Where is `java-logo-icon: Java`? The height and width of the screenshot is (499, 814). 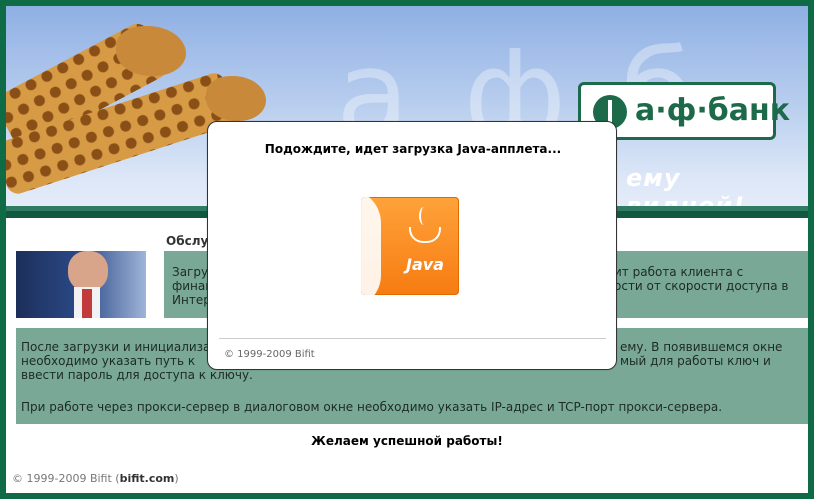
java-logo-icon: Java is located at coordinates (410, 246).